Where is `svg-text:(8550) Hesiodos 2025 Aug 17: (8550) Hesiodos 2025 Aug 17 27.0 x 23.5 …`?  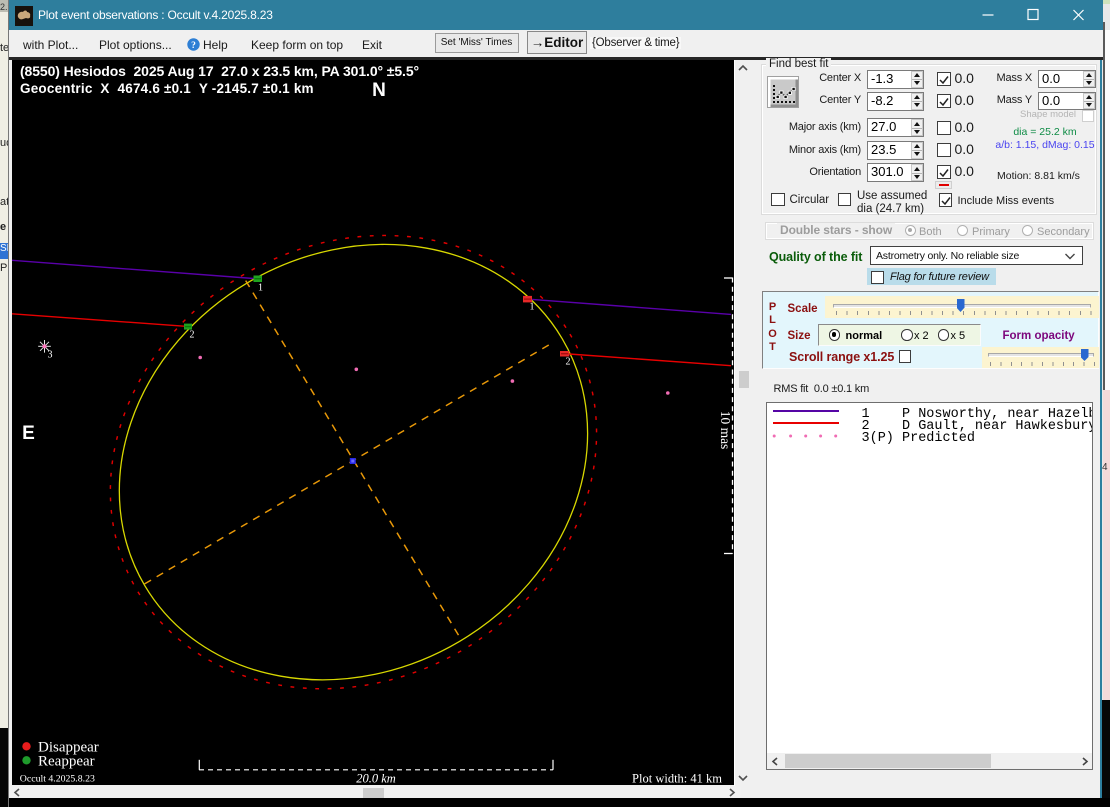 svg-text:(8550) Hesiodos 2025 Aug 17: (8550) Hesiodos 2025 Aug 17 27.0 x 23.5 … is located at coordinates (219, 71).